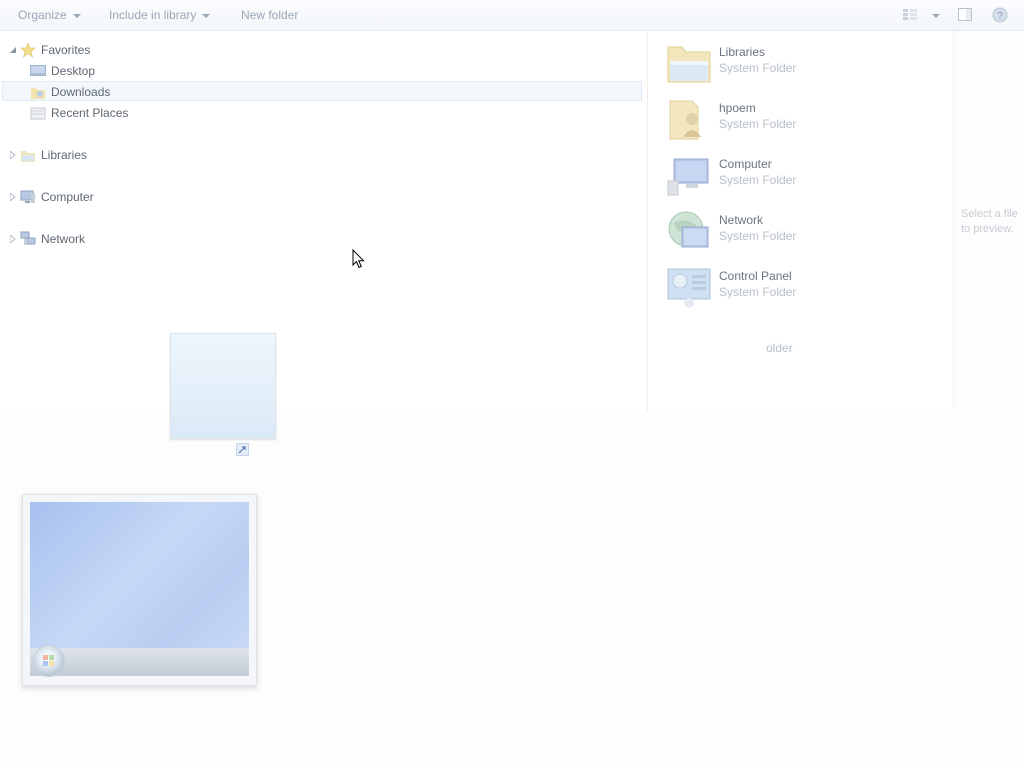 Image resolution: width=1024 pixels, height=768 pixels. What do you see at coordinates (63, 239) in the screenshot?
I see `nav-network-label: Network` at bounding box center [63, 239].